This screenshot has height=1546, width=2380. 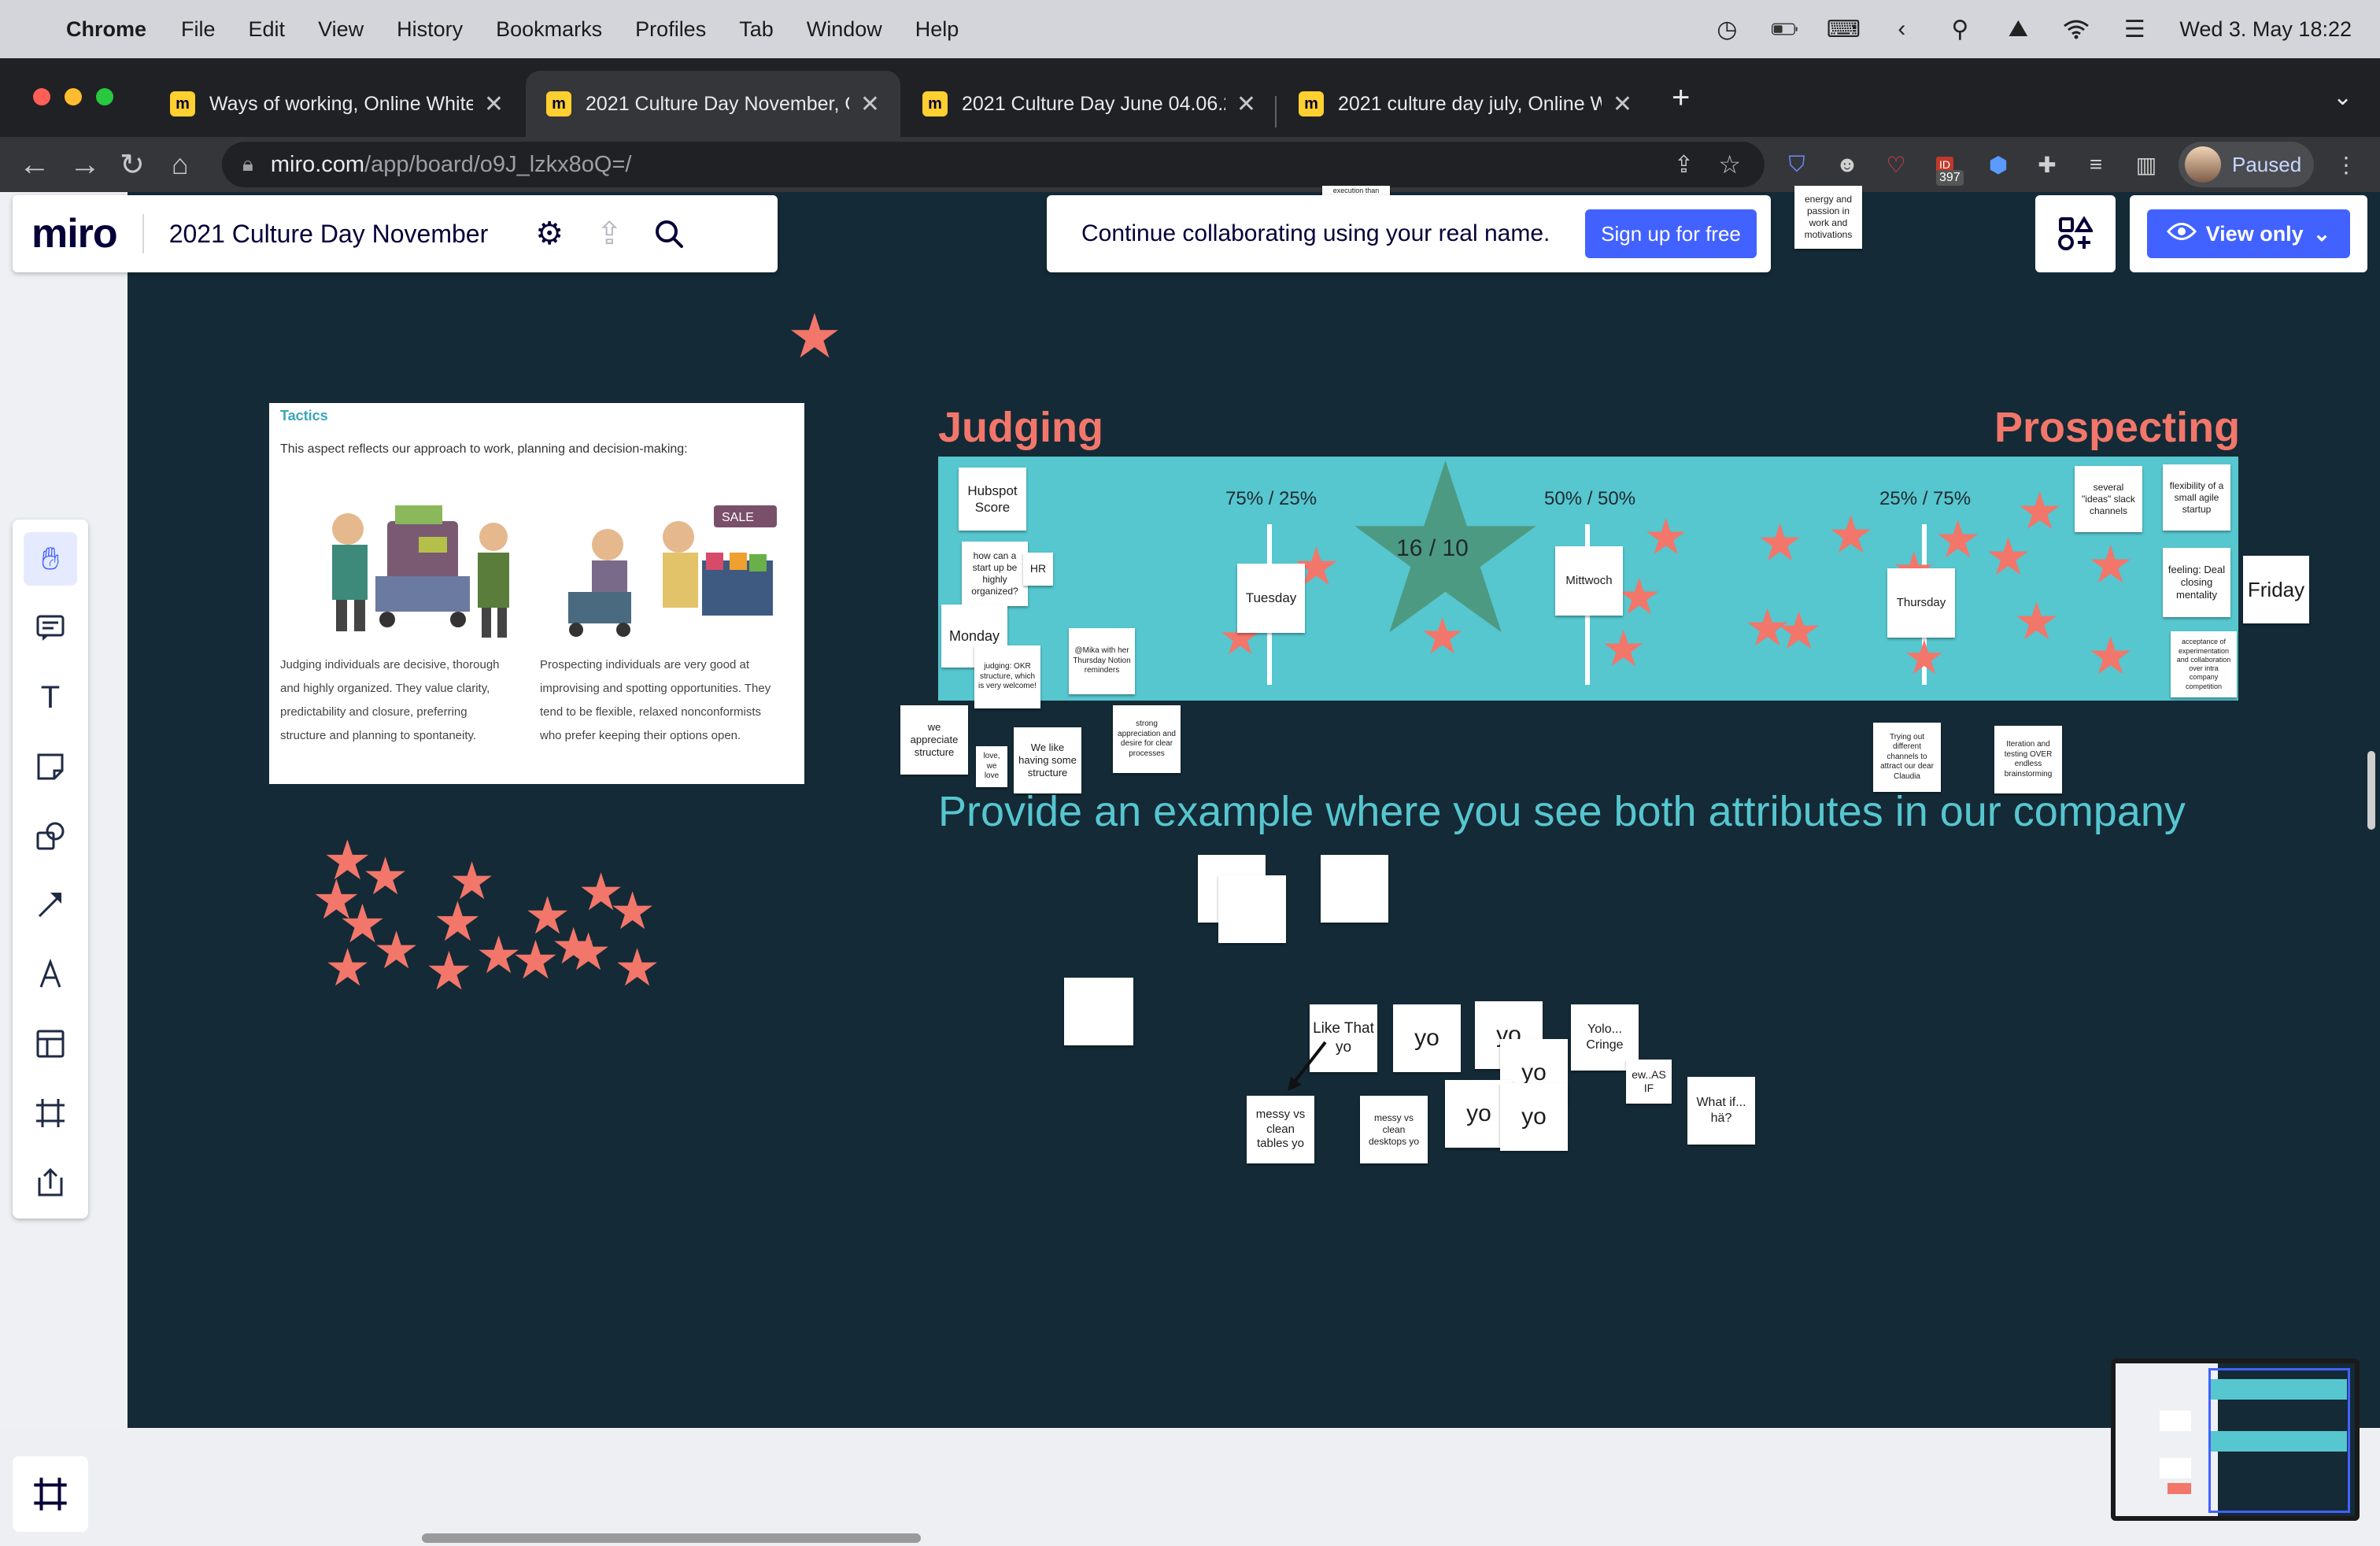 What do you see at coordinates (50, 905) in the screenshot?
I see `connection-line-icon` at bounding box center [50, 905].